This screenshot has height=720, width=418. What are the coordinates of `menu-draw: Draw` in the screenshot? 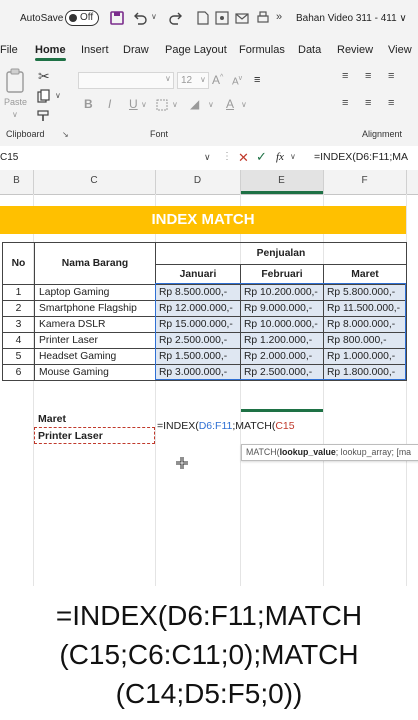 It's located at (136, 50).